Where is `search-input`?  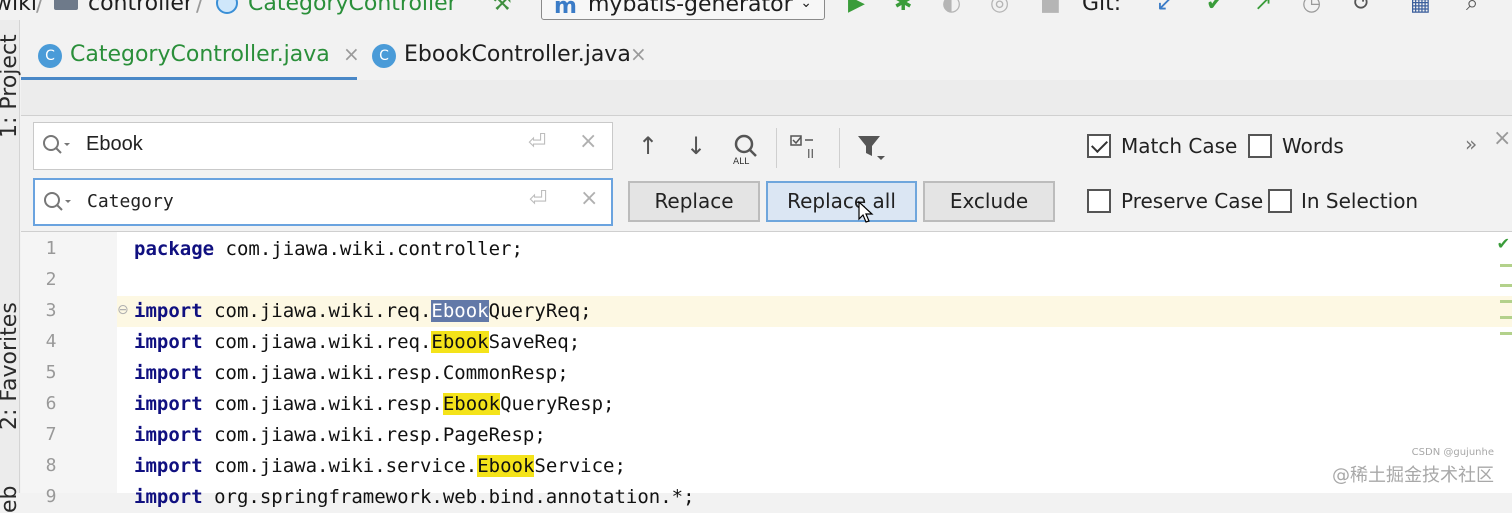
search-input is located at coordinates (306, 144).